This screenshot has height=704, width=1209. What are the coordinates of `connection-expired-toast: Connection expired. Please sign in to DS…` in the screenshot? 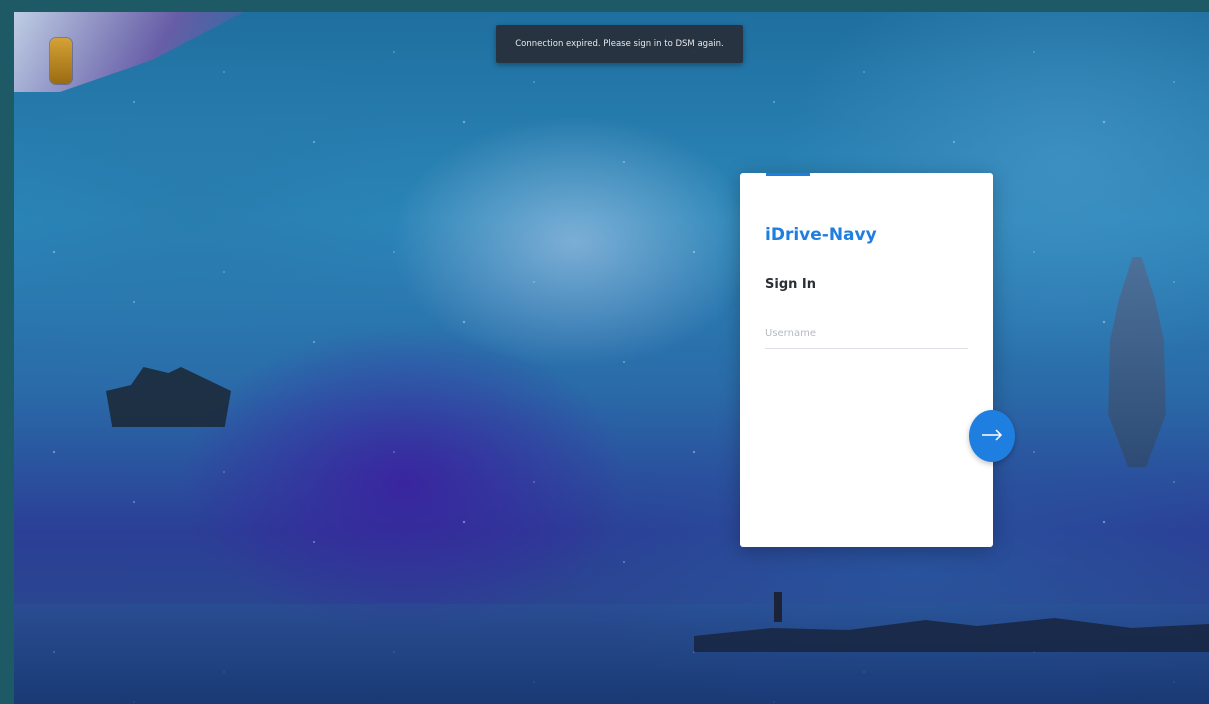 It's located at (619, 44).